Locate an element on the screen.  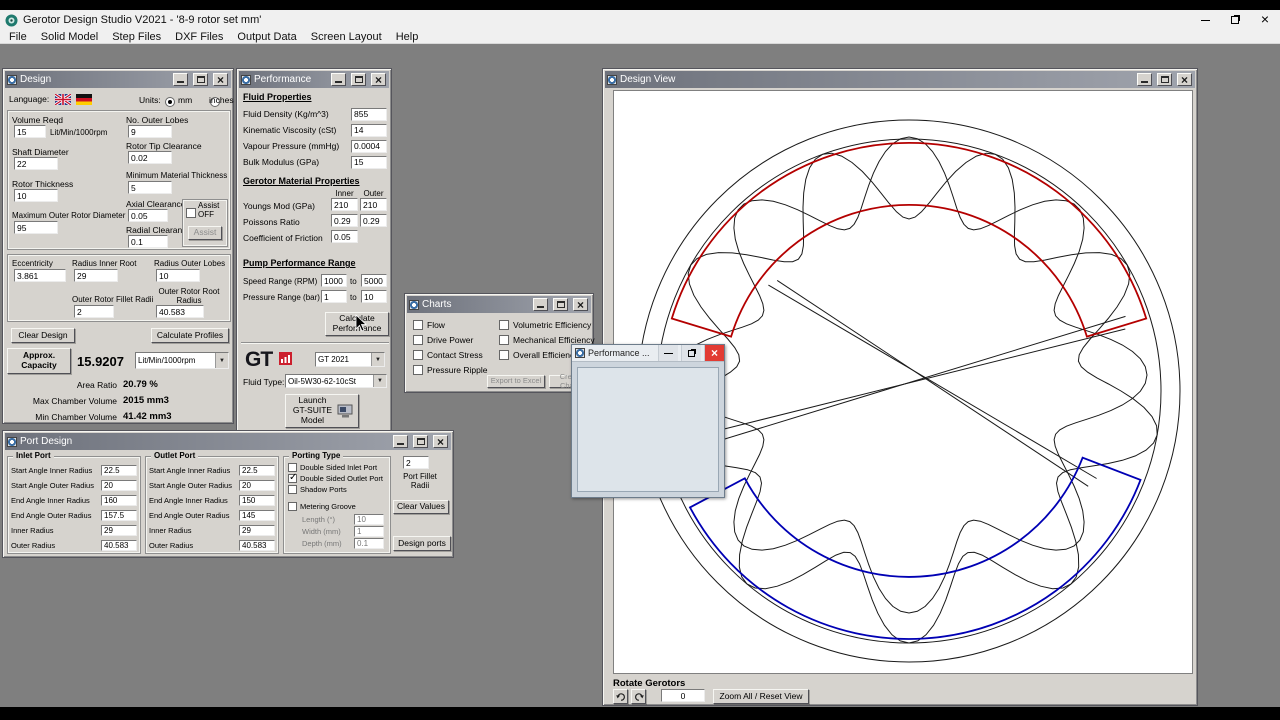
shaft-diameter-input is located at coordinates (36, 163).